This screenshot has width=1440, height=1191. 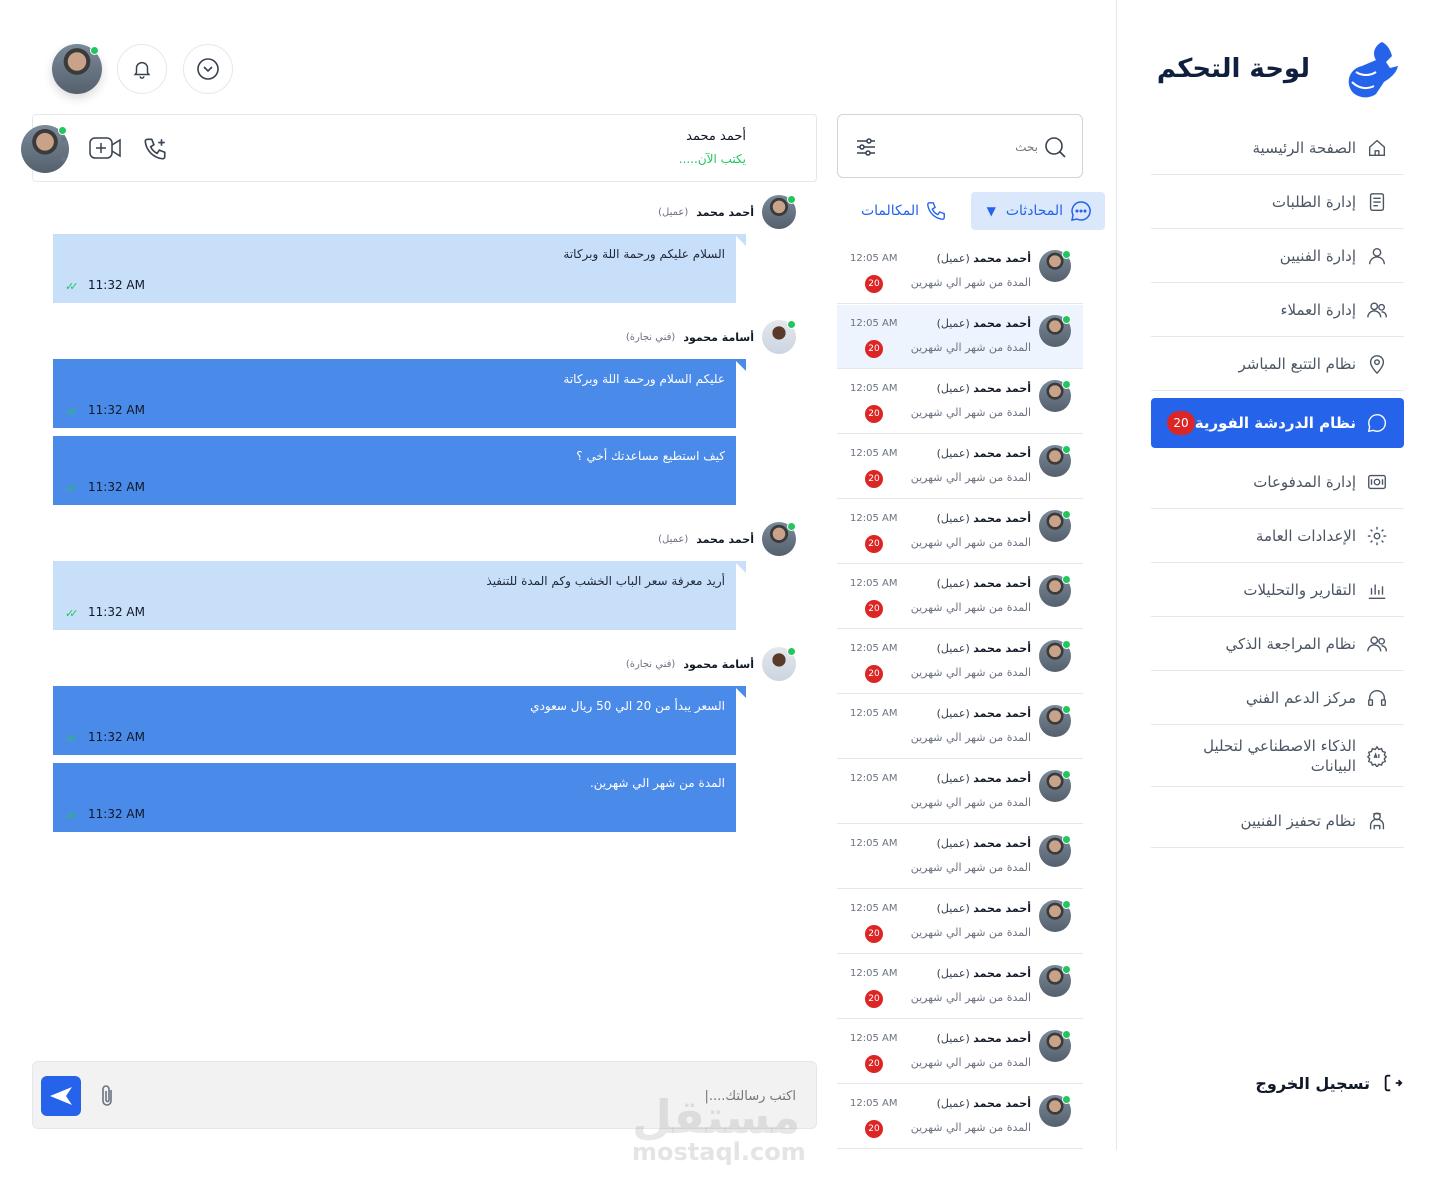 I want to click on more-options-icon, so click(x=63, y=149).